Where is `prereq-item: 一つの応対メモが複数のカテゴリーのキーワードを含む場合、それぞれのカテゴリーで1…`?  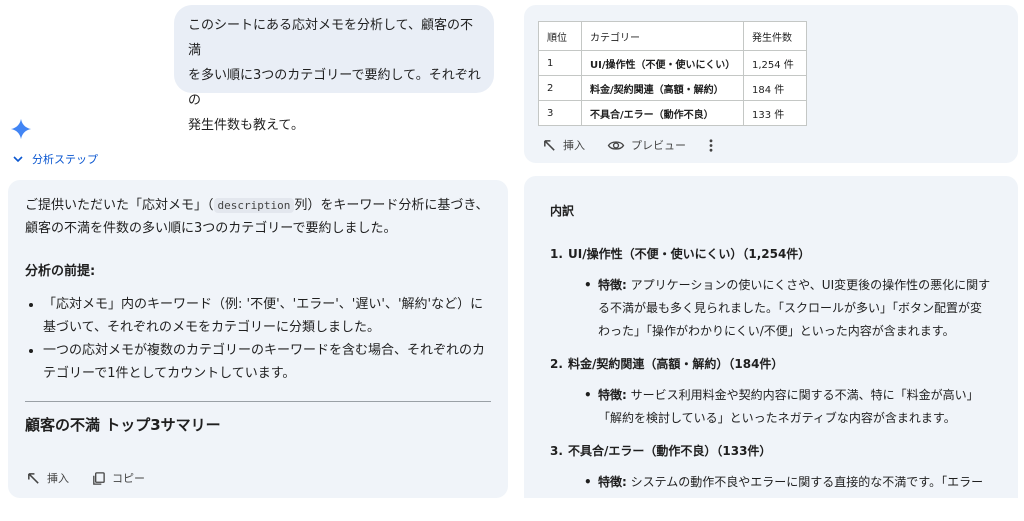 prereq-item: 一つの応対メモが複数のカテゴリーのキーワードを含む場合、それぞれのカテゴリーで1… is located at coordinates (267, 362).